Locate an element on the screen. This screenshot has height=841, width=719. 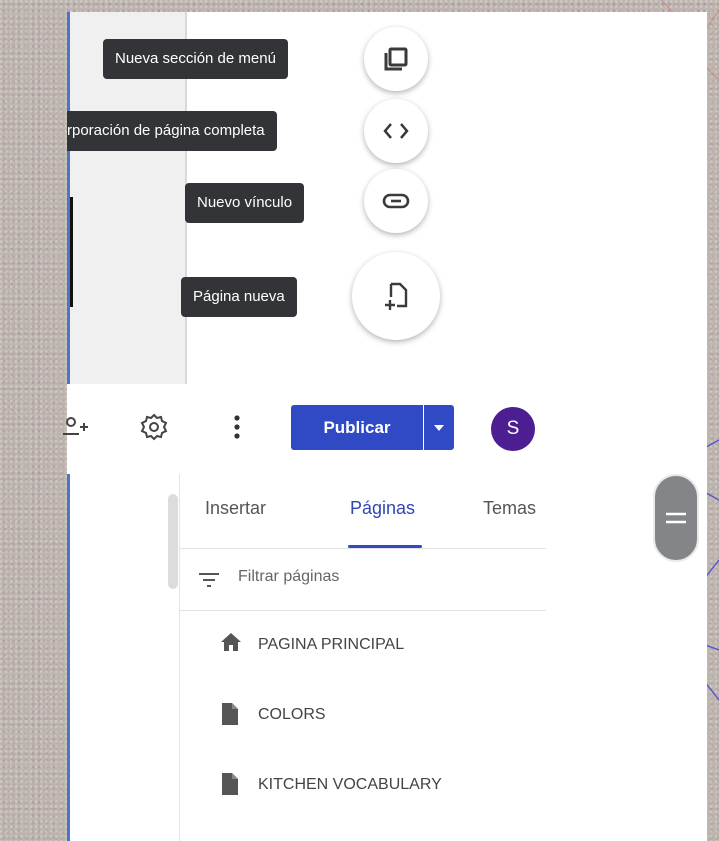
tooltip-new-page: Página nueva is located at coordinates (239, 297).